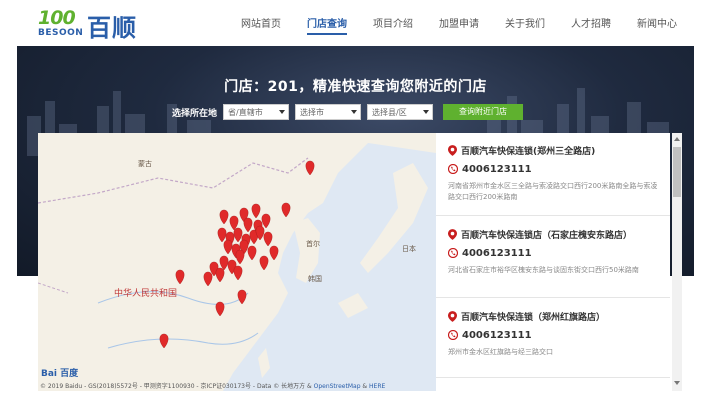 The width and height of the screenshot is (725, 419). I want to click on nav-home: 网站首页, so click(261, 25).